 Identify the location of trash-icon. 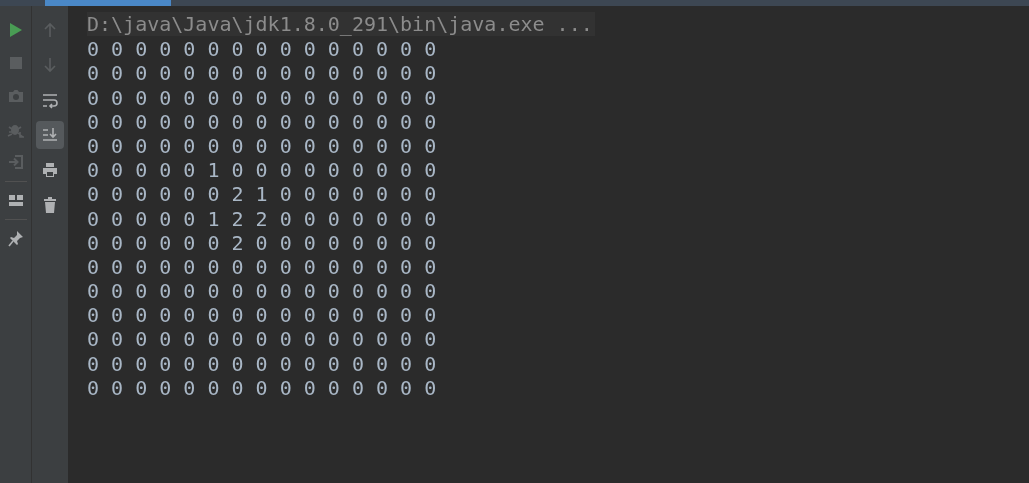
(50, 205).